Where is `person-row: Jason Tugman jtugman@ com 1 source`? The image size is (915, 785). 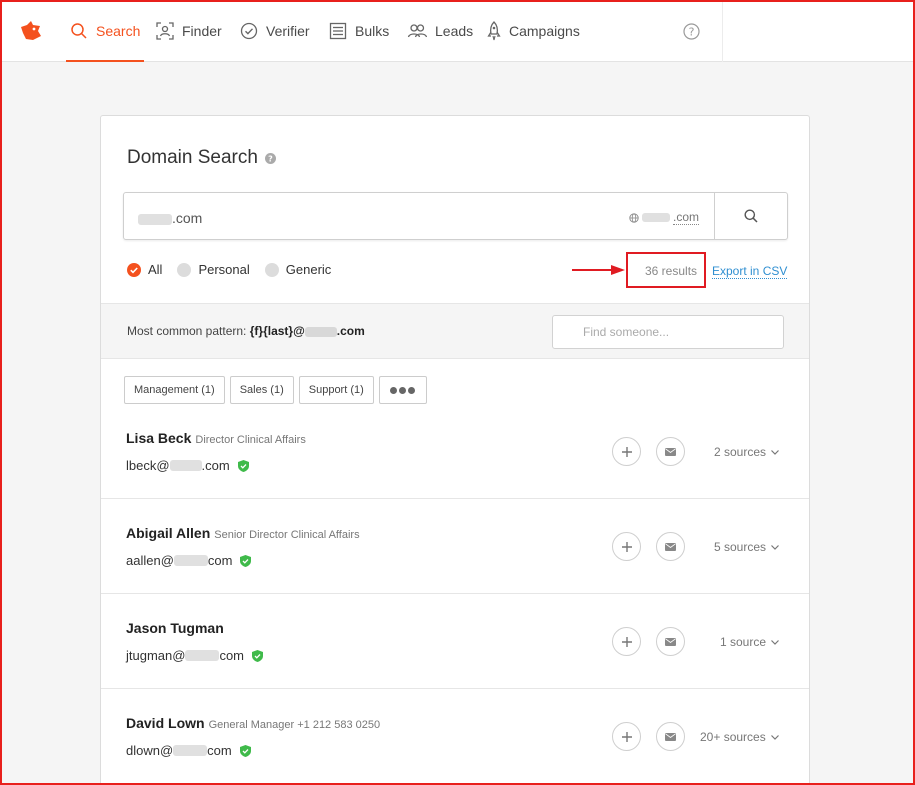 person-row: Jason Tugman jtugman@ com 1 source is located at coordinates (455, 641).